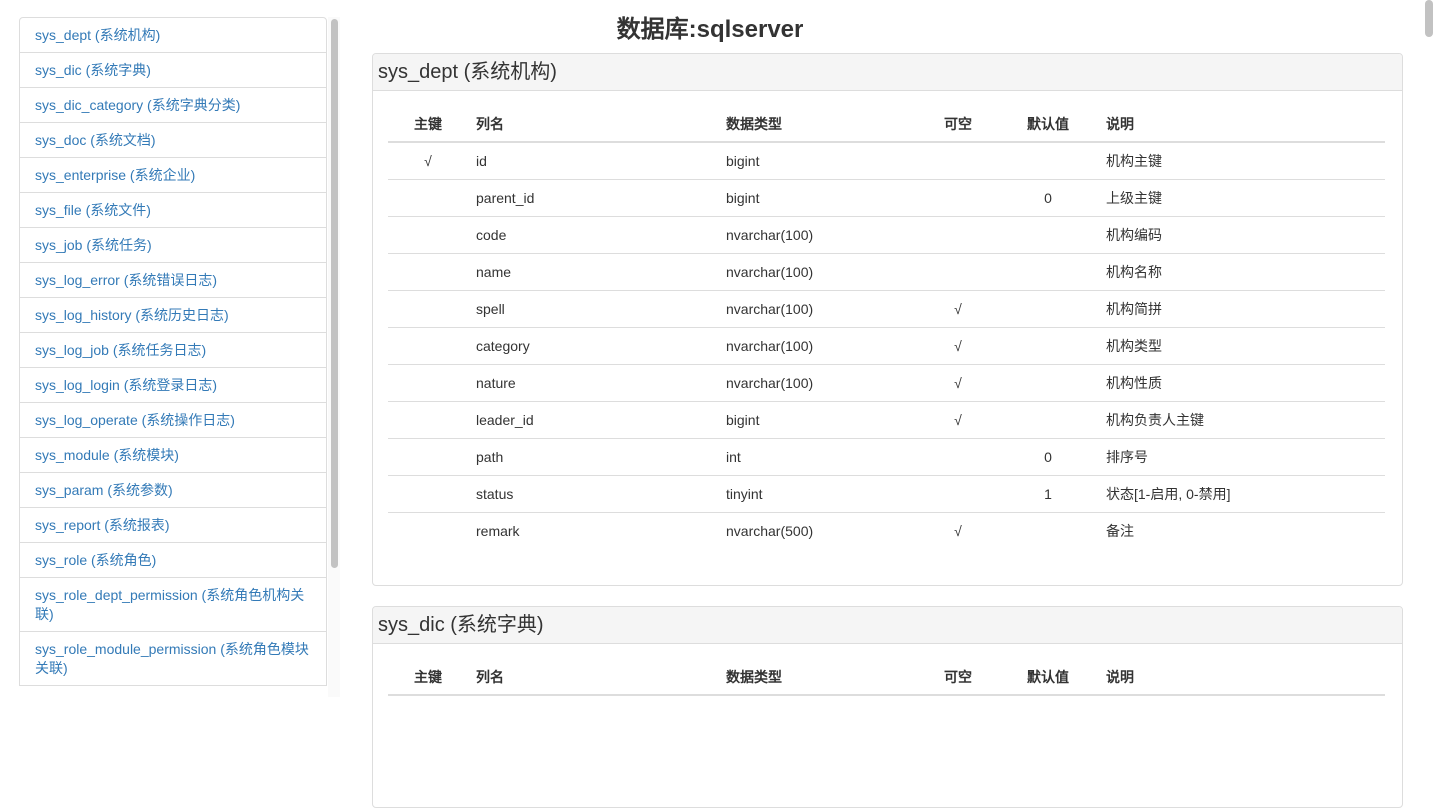 Image resolution: width=1437 pixels, height=808 pixels. What do you see at coordinates (173, 385) in the screenshot?
I see `sidebar-item-10: sys_log_login (系统登录日志)` at bounding box center [173, 385].